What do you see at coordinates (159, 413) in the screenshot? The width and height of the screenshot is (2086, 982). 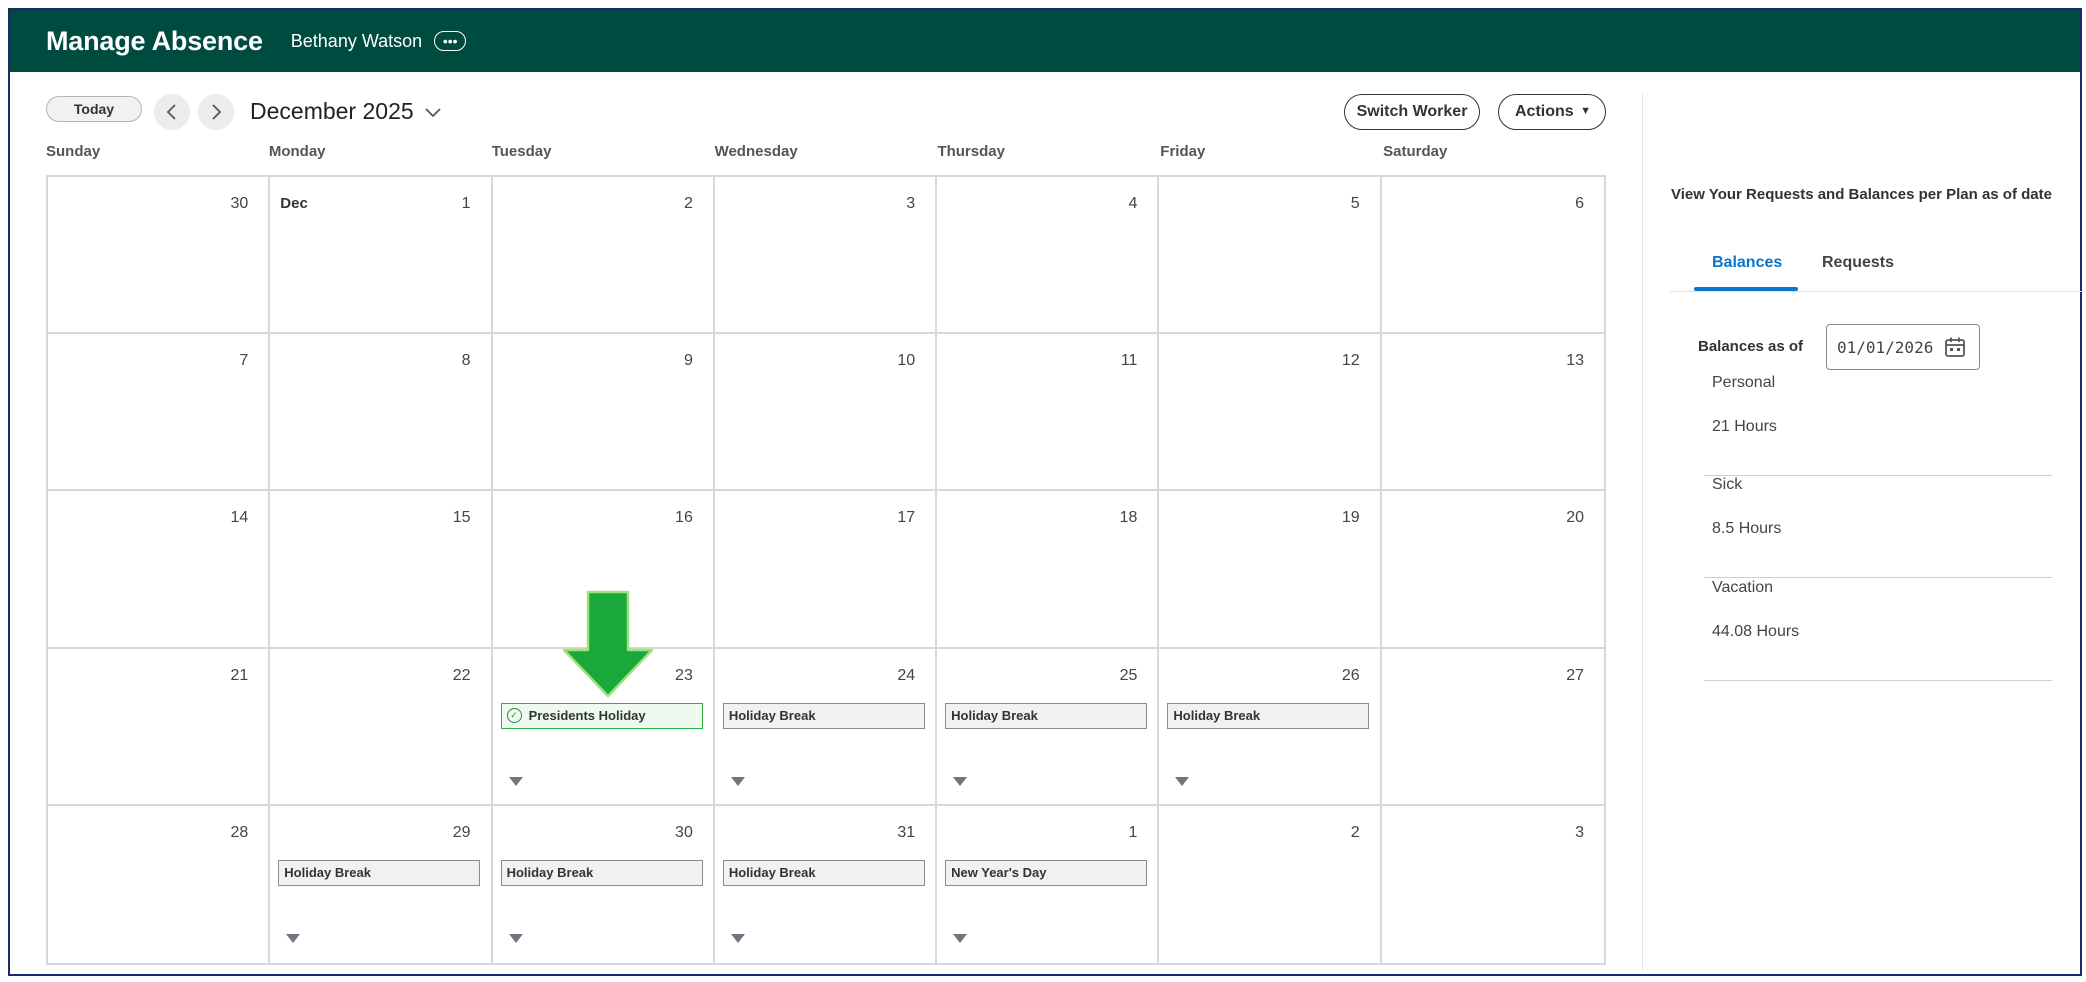 I see `calendar-day-cell: 7` at bounding box center [159, 413].